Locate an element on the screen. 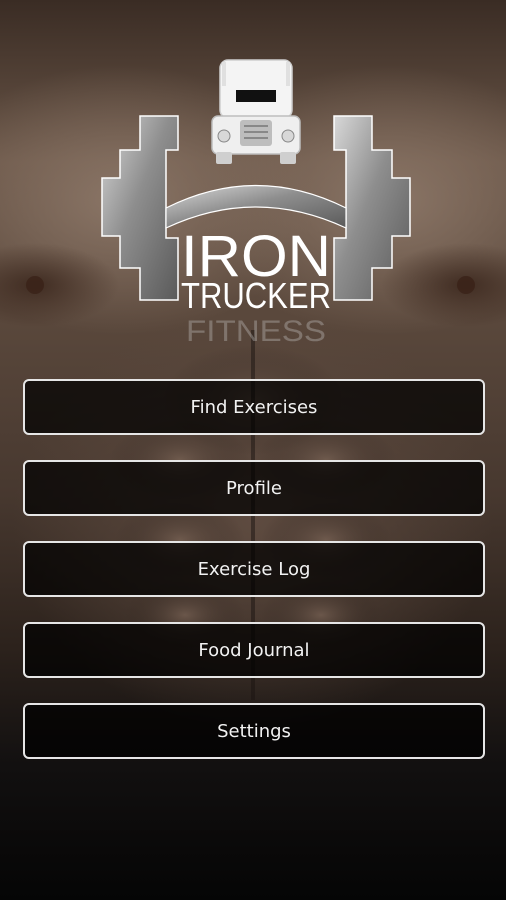  exercise-log-label: Exercise Log is located at coordinates (254, 569).